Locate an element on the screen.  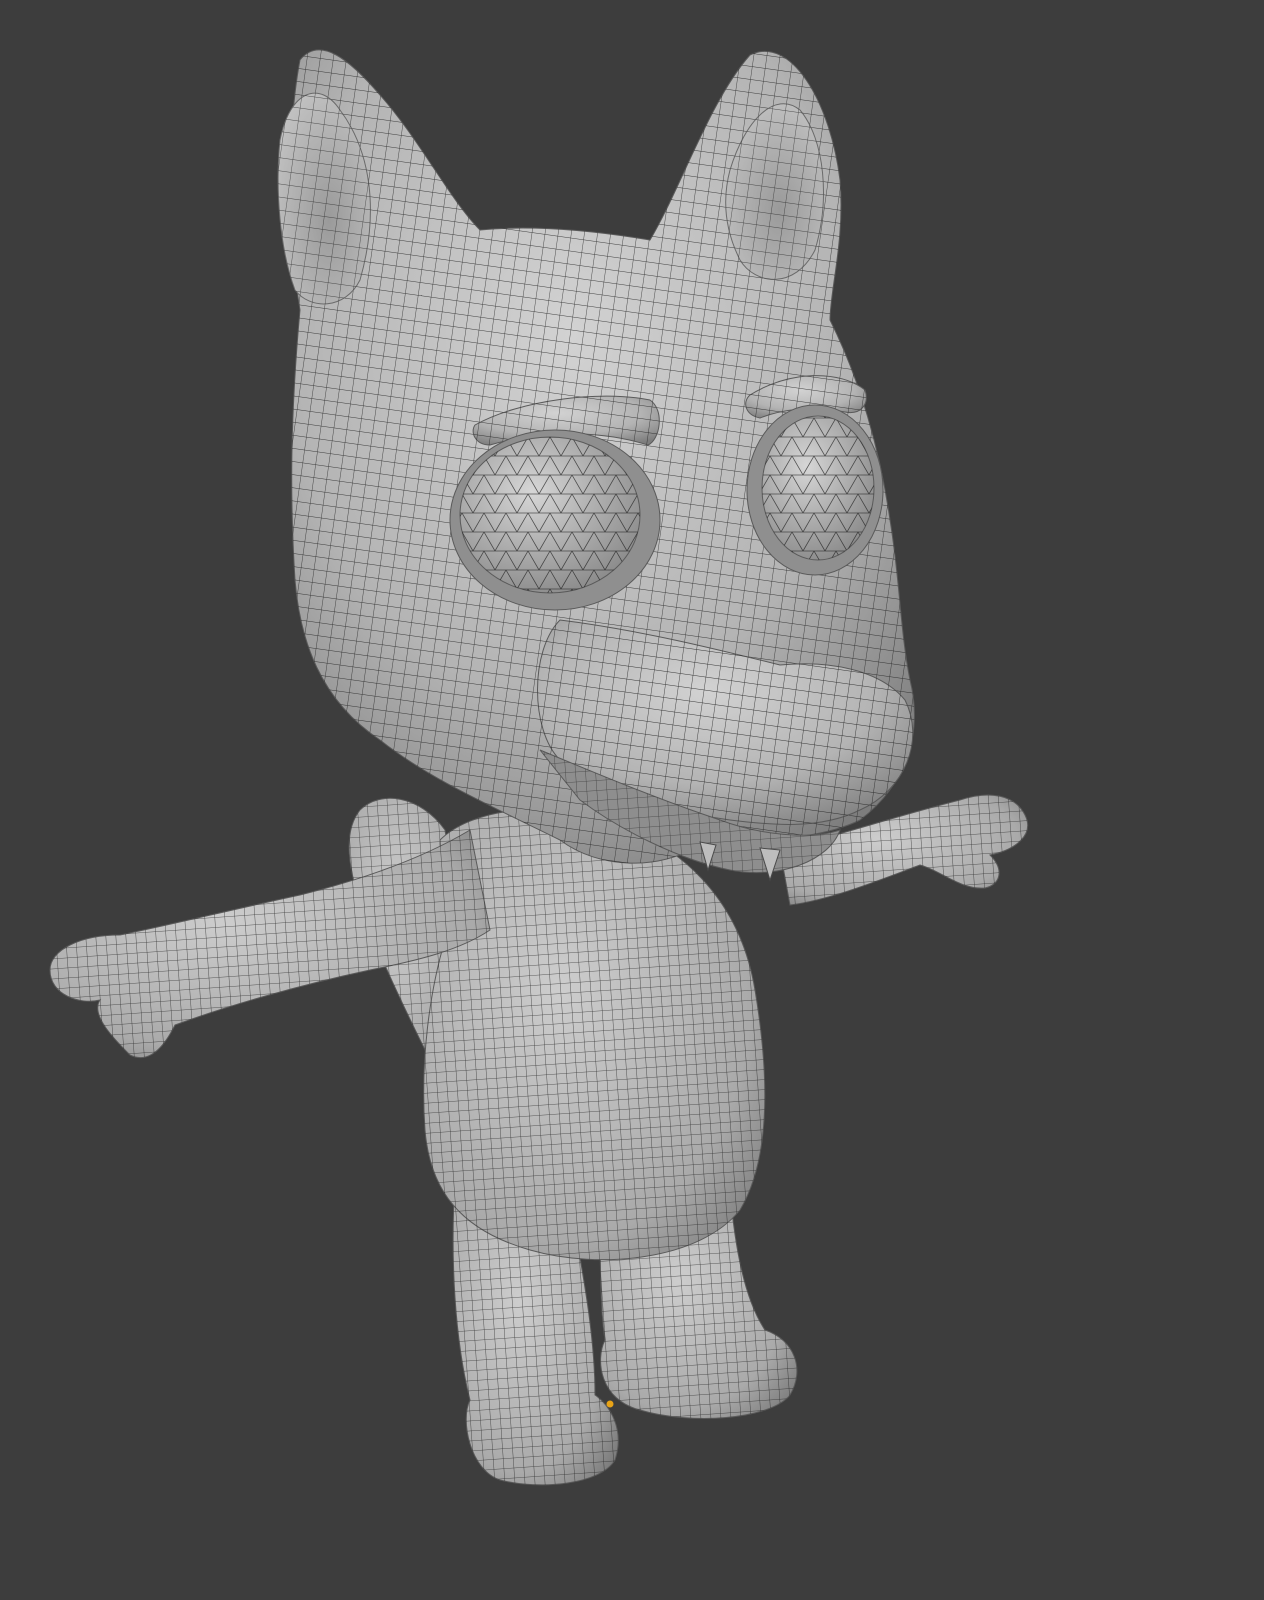
right-eyeball-mesh is located at coordinates (818, 488).